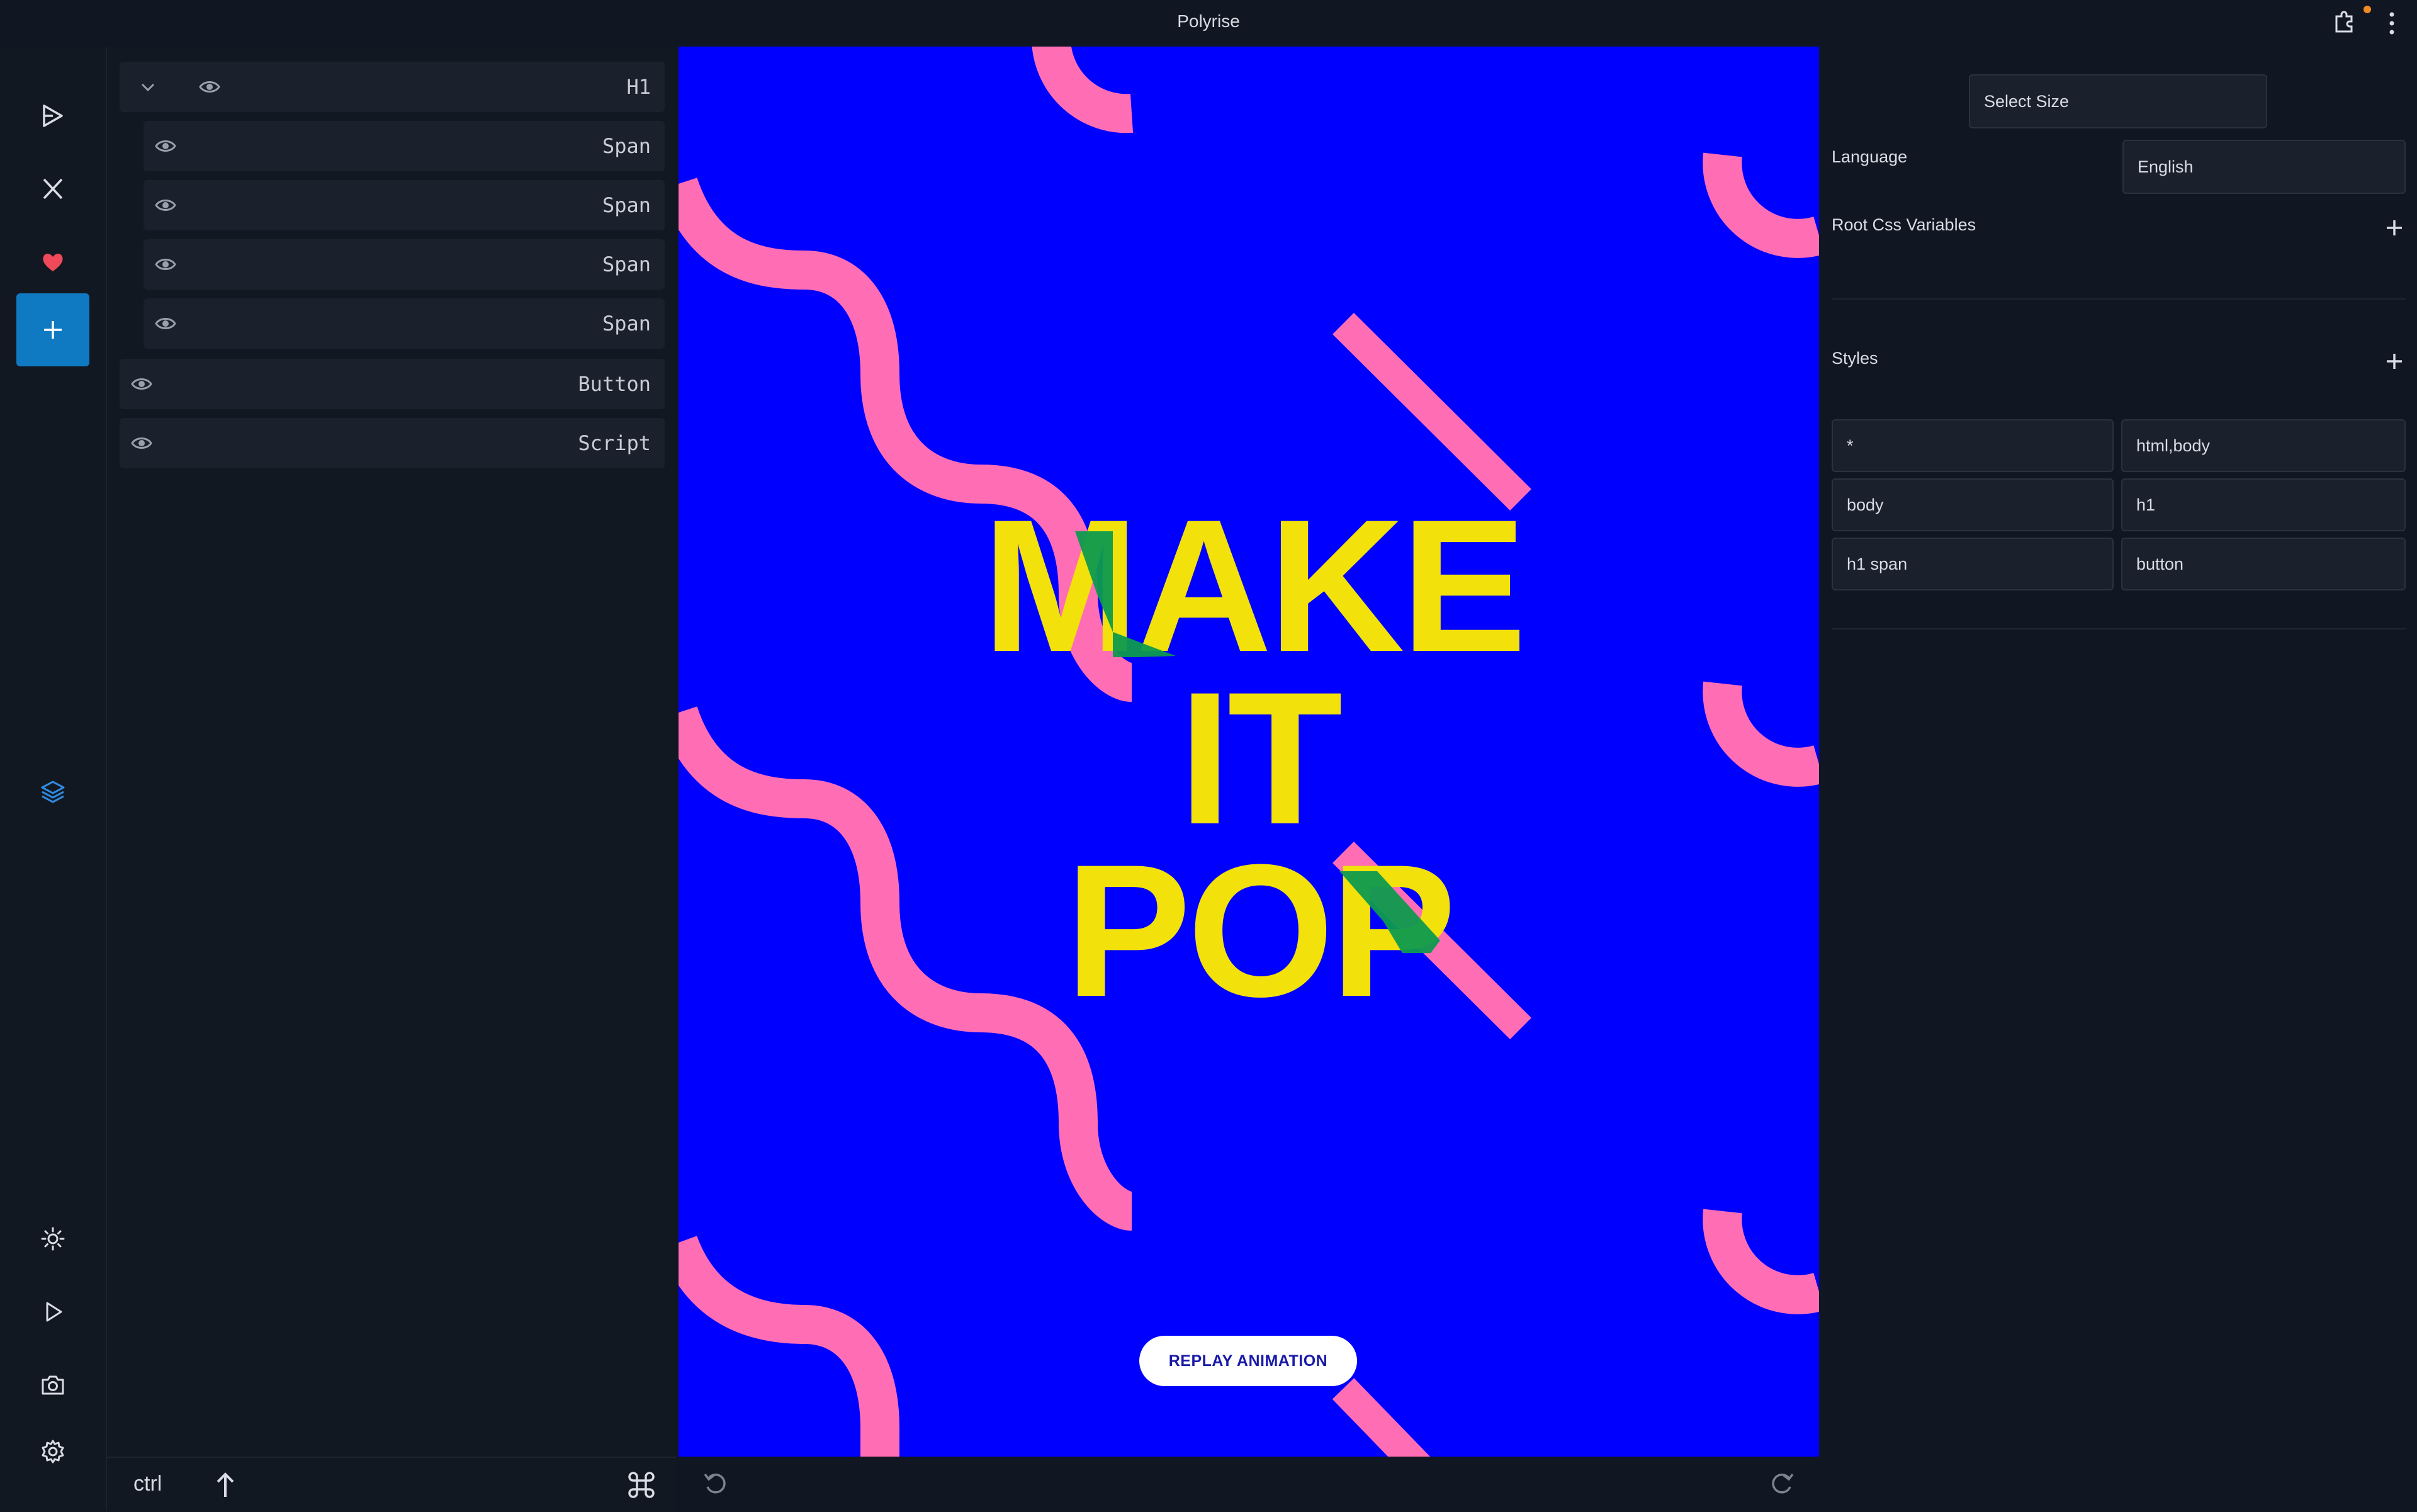 The height and width of the screenshot is (1512, 2417). What do you see at coordinates (1248, 1361) in the screenshot?
I see `replay-animation-button: REPLAY ANIMATION` at bounding box center [1248, 1361].